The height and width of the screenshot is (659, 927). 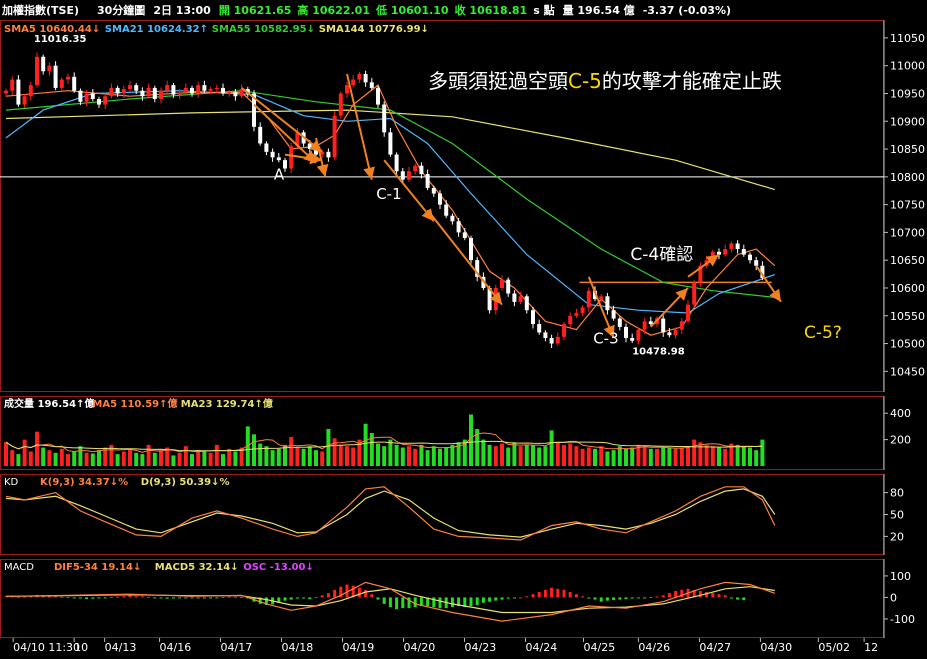 I want to click on legend-ma5: MA5 110.59↑億, so click(x=134, y=403).